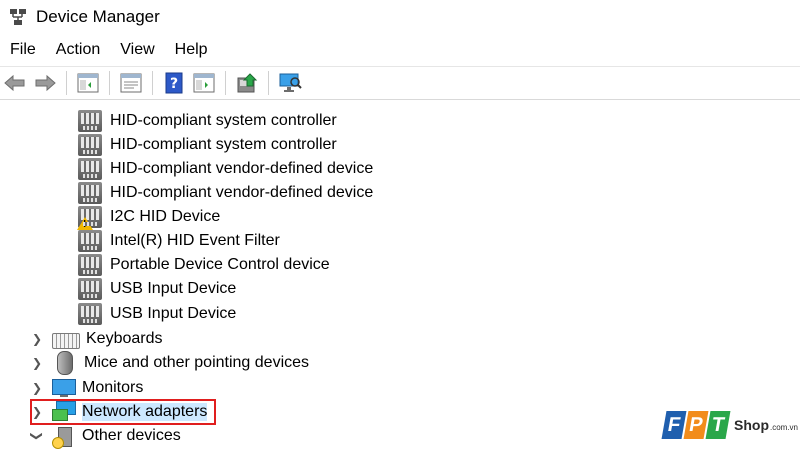 The width and height of the screenshot is (800, 450). What do you see at coordinates (784, 427) in the screenshot?
I see `logo-domain-text: .com.vn` at bounding box center [784, 427].